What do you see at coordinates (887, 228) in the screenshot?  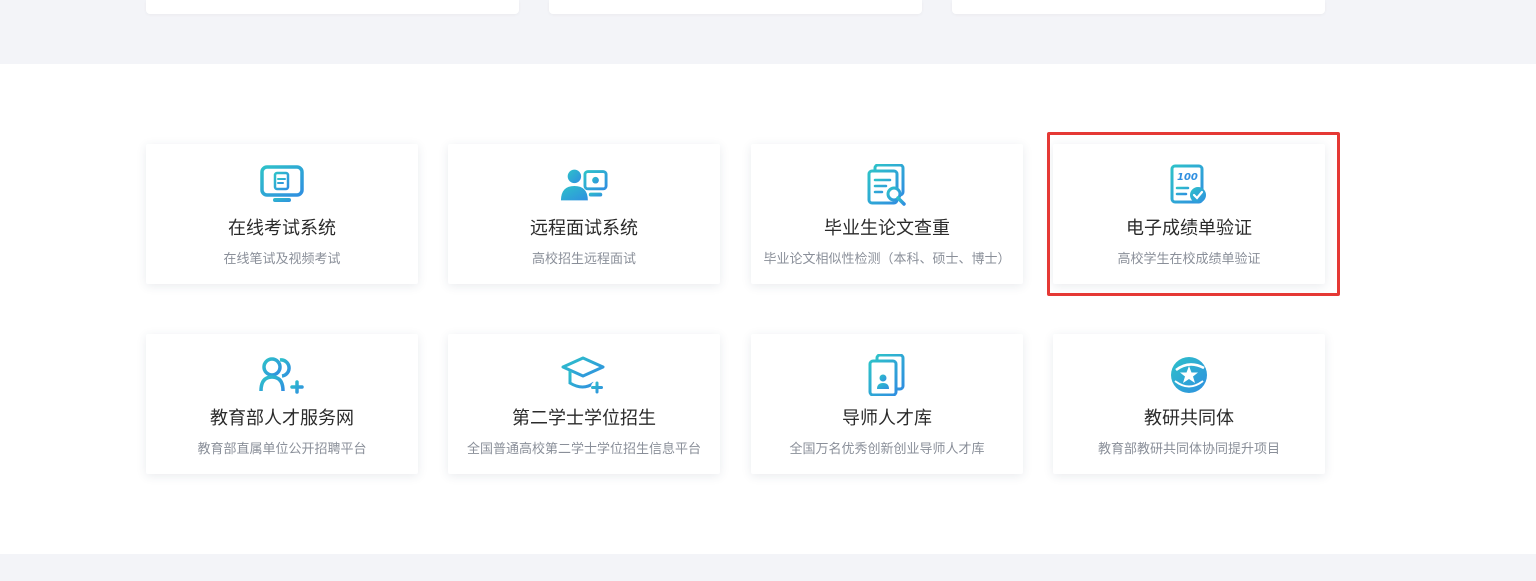 I see `service-title: 毕业生论文查重` at bounding box center [887, 228].